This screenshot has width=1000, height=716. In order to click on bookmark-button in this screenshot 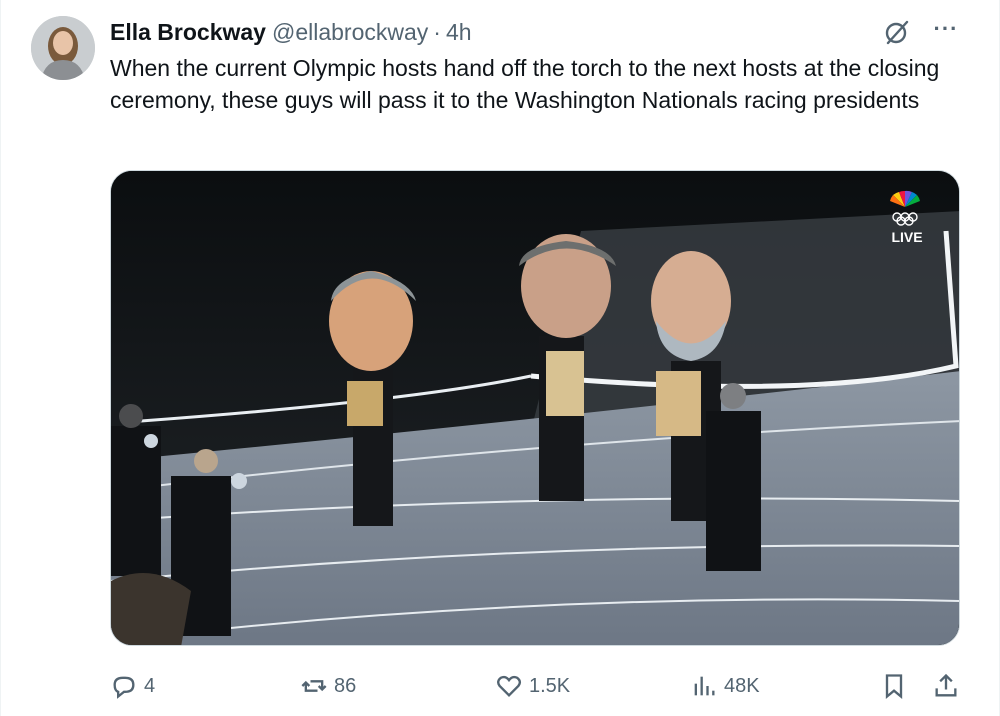, I will do `click(897, 686)`.